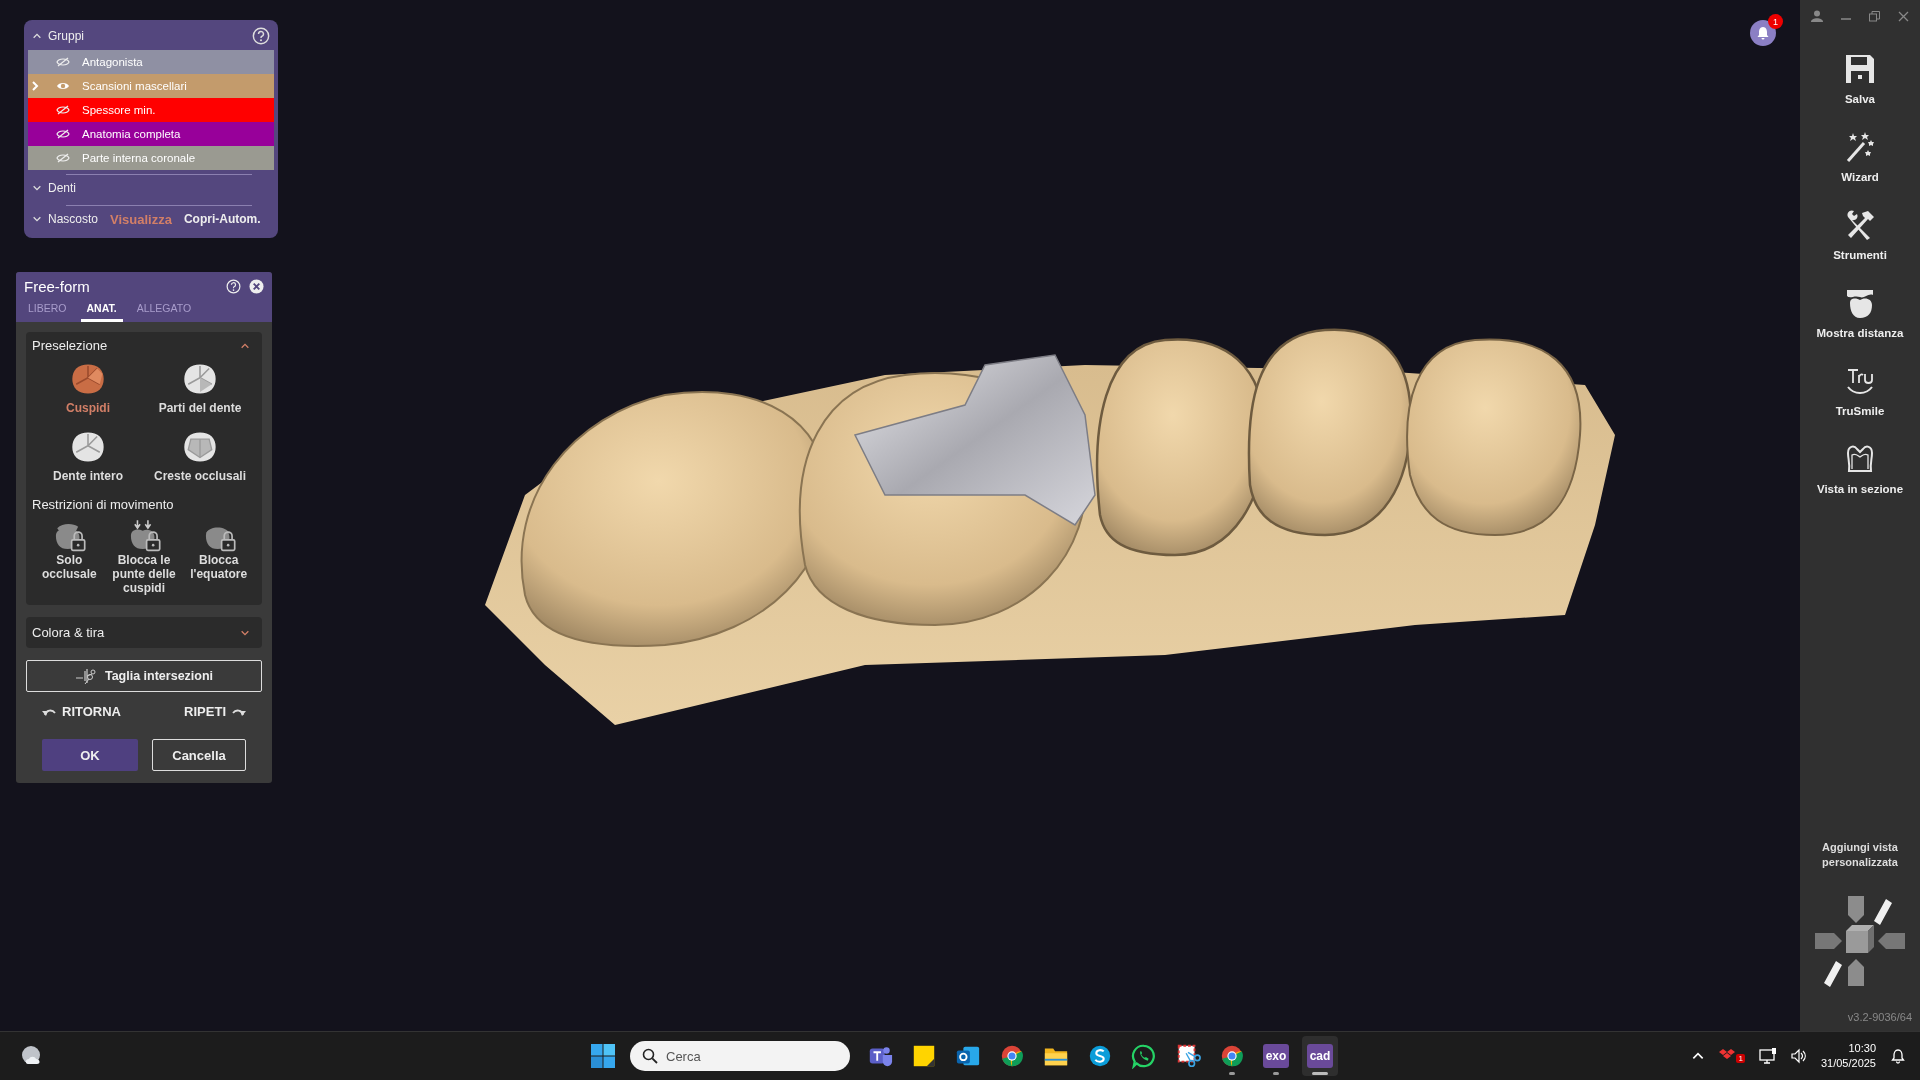  I want to click on section-title: Restrizioni di movimento, so click(103, 504).